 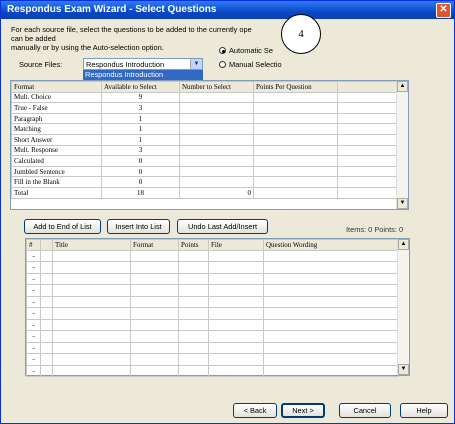 What do you see at coordinates (143, 64) in the screenshot?
I see `source-files-select: Respondus Introduction ▼` at bounding box center [143, 64].